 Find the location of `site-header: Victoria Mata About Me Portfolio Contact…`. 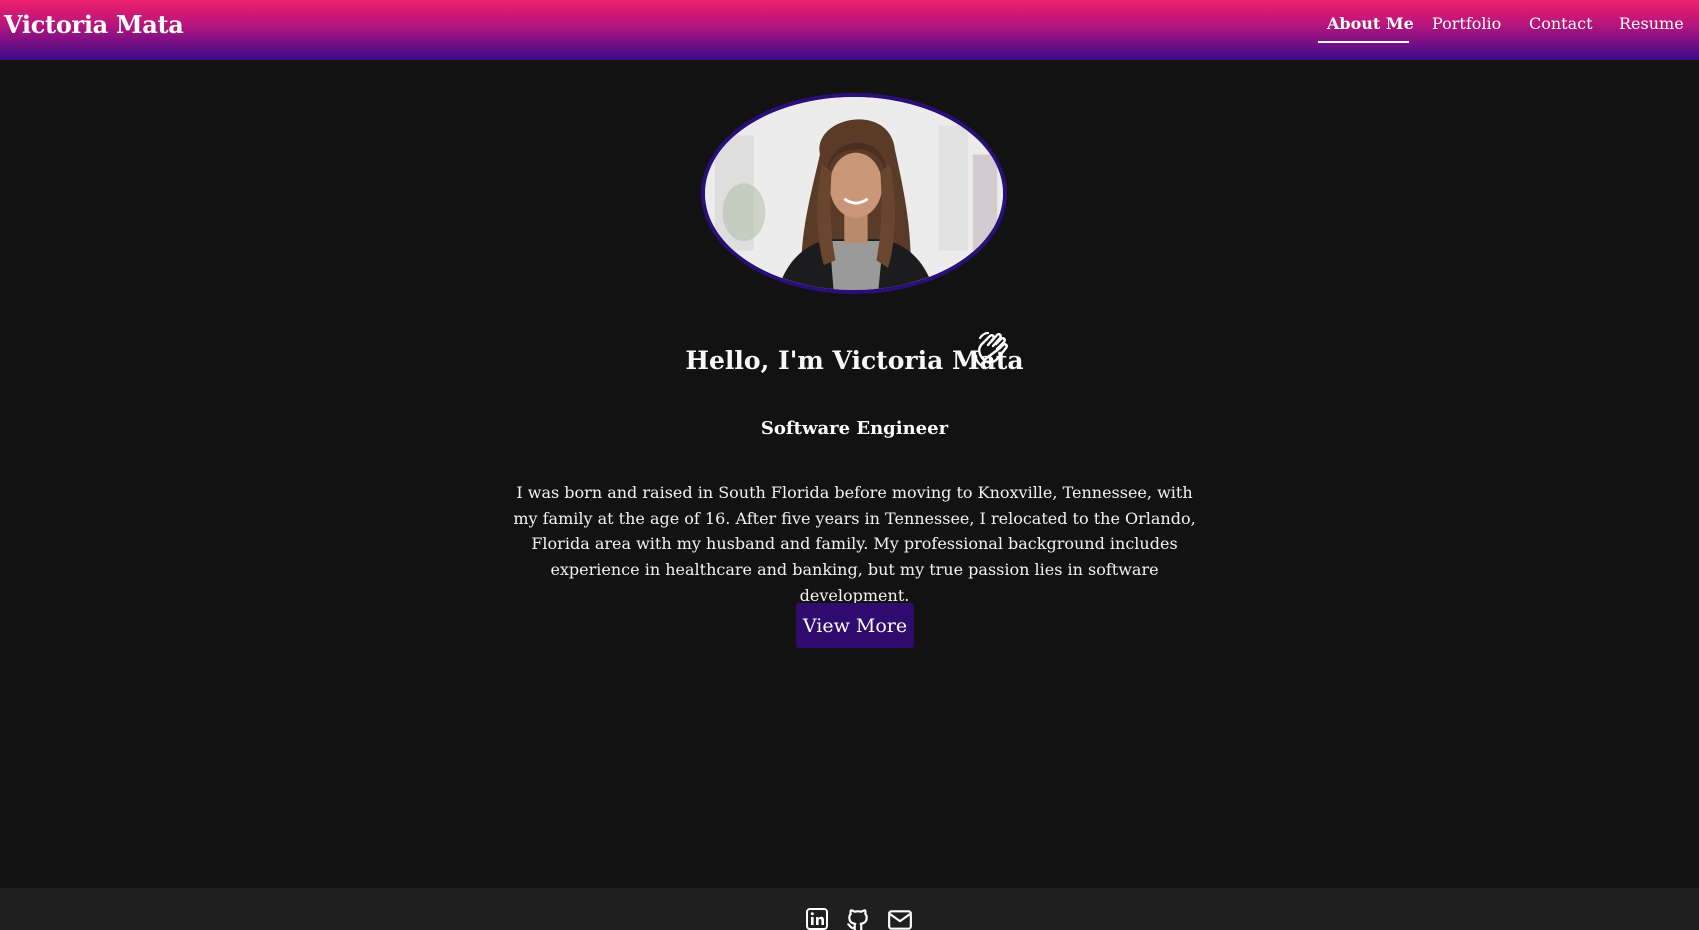

site-header: Victoria Mata About Me Portfolio Contact… is located at coordinates (849, 30).